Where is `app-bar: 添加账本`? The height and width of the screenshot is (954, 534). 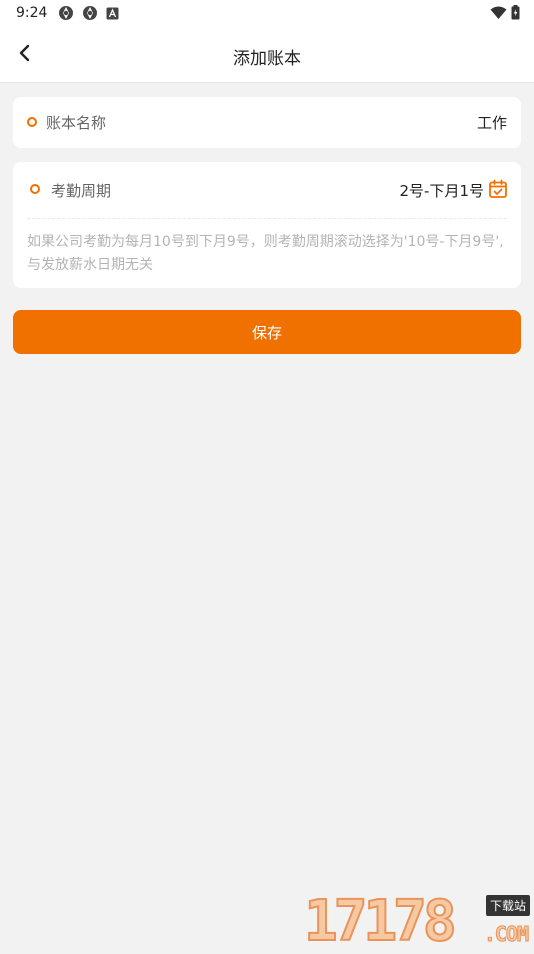
app-bar: 添加账本 is located at coordinates (267, 55).